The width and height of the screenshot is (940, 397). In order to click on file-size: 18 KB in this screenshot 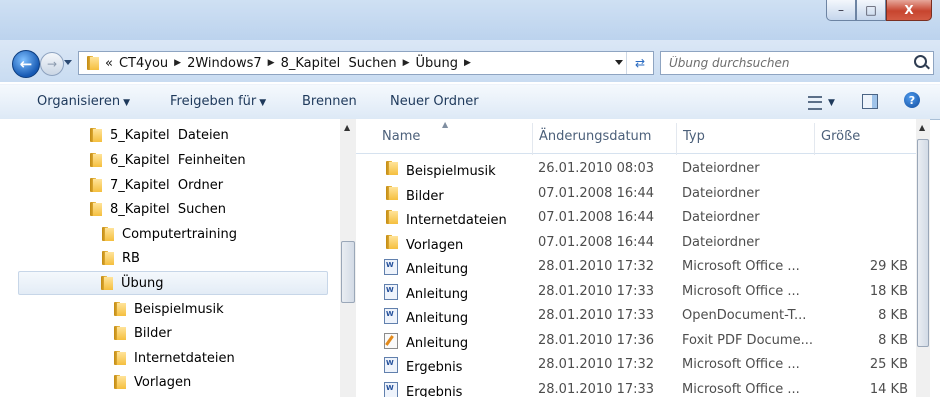, I will do `click(888, 291)`.